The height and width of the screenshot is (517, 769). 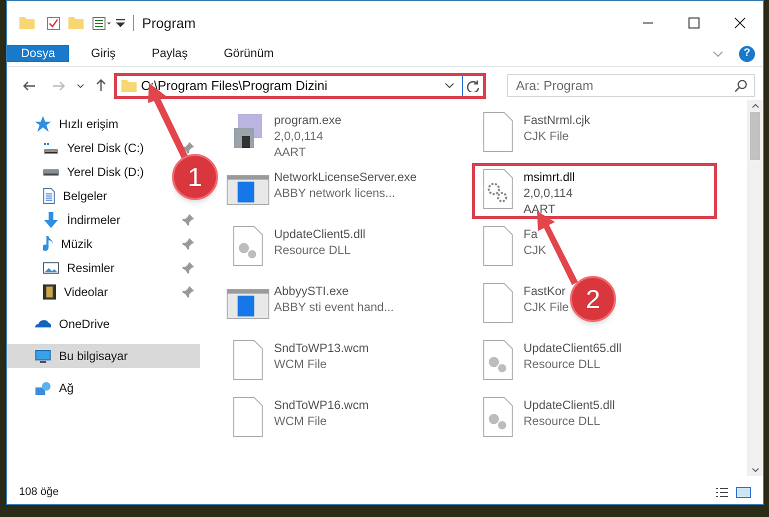 What do you see at coordinates (29, 85) in the screenshot?
I see `back-arrow-icon` at bounding box center [29, 85].